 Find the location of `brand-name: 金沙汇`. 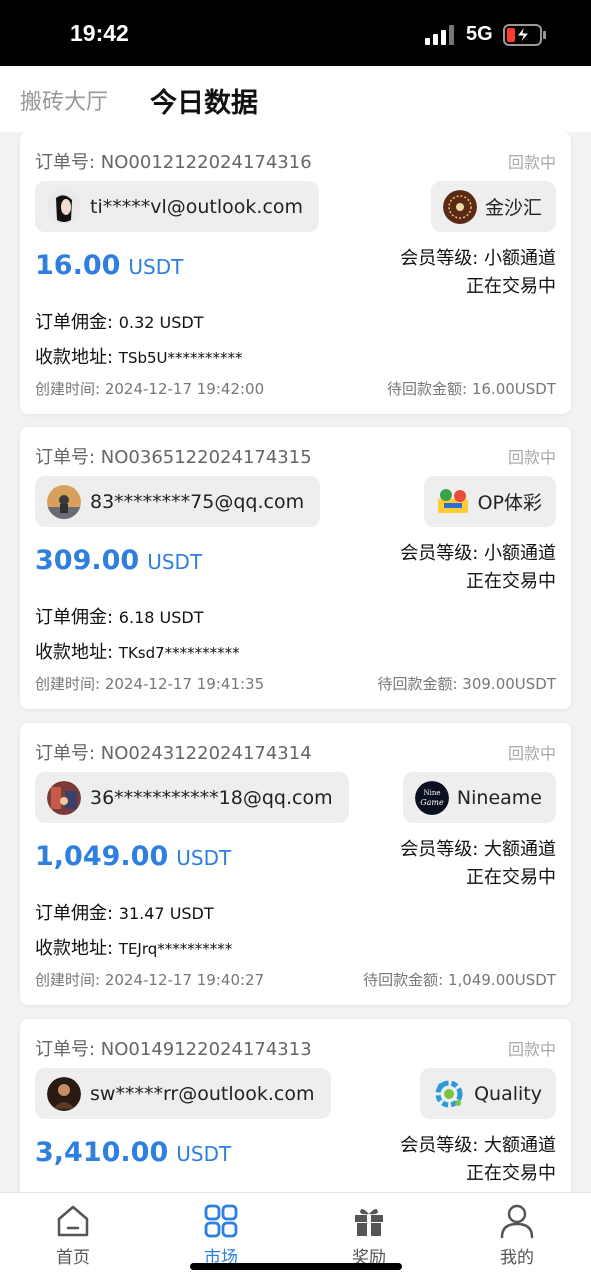

brand-name: 金沙汇 is located at coordinates (513, 208).